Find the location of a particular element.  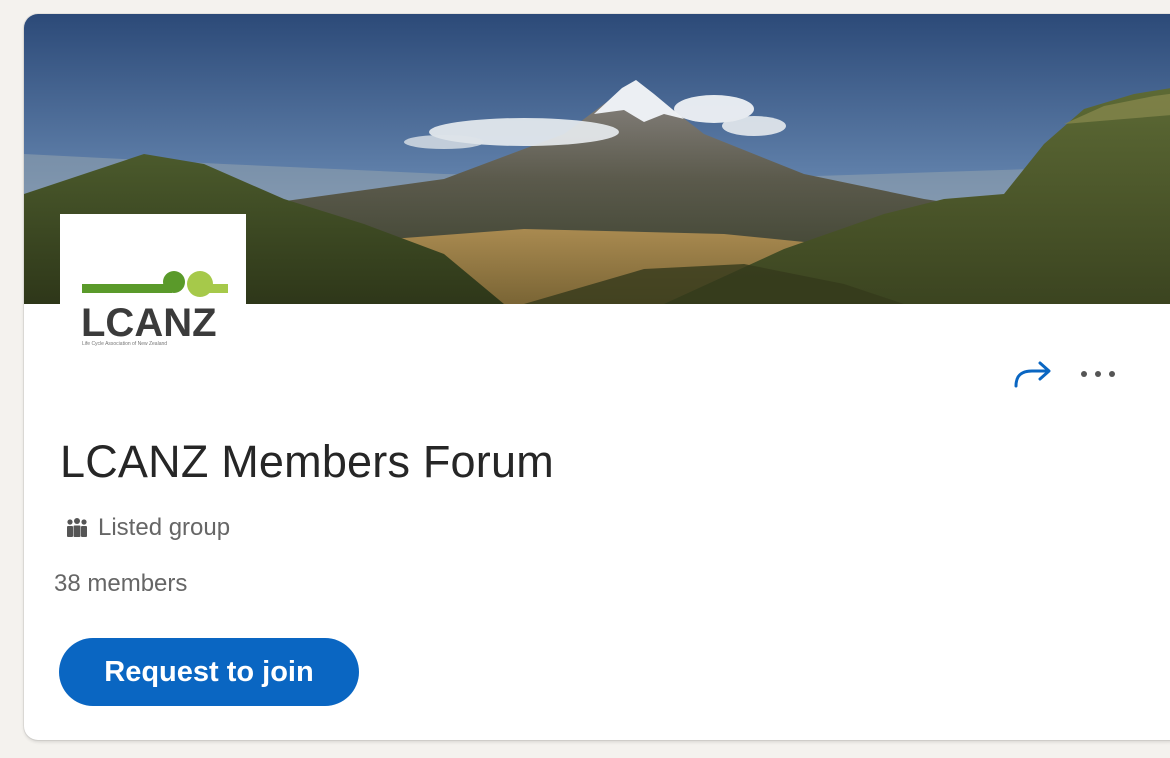

logo-tagline: Life Cycle Association of New Zealand is located at coordinates (124, 344).